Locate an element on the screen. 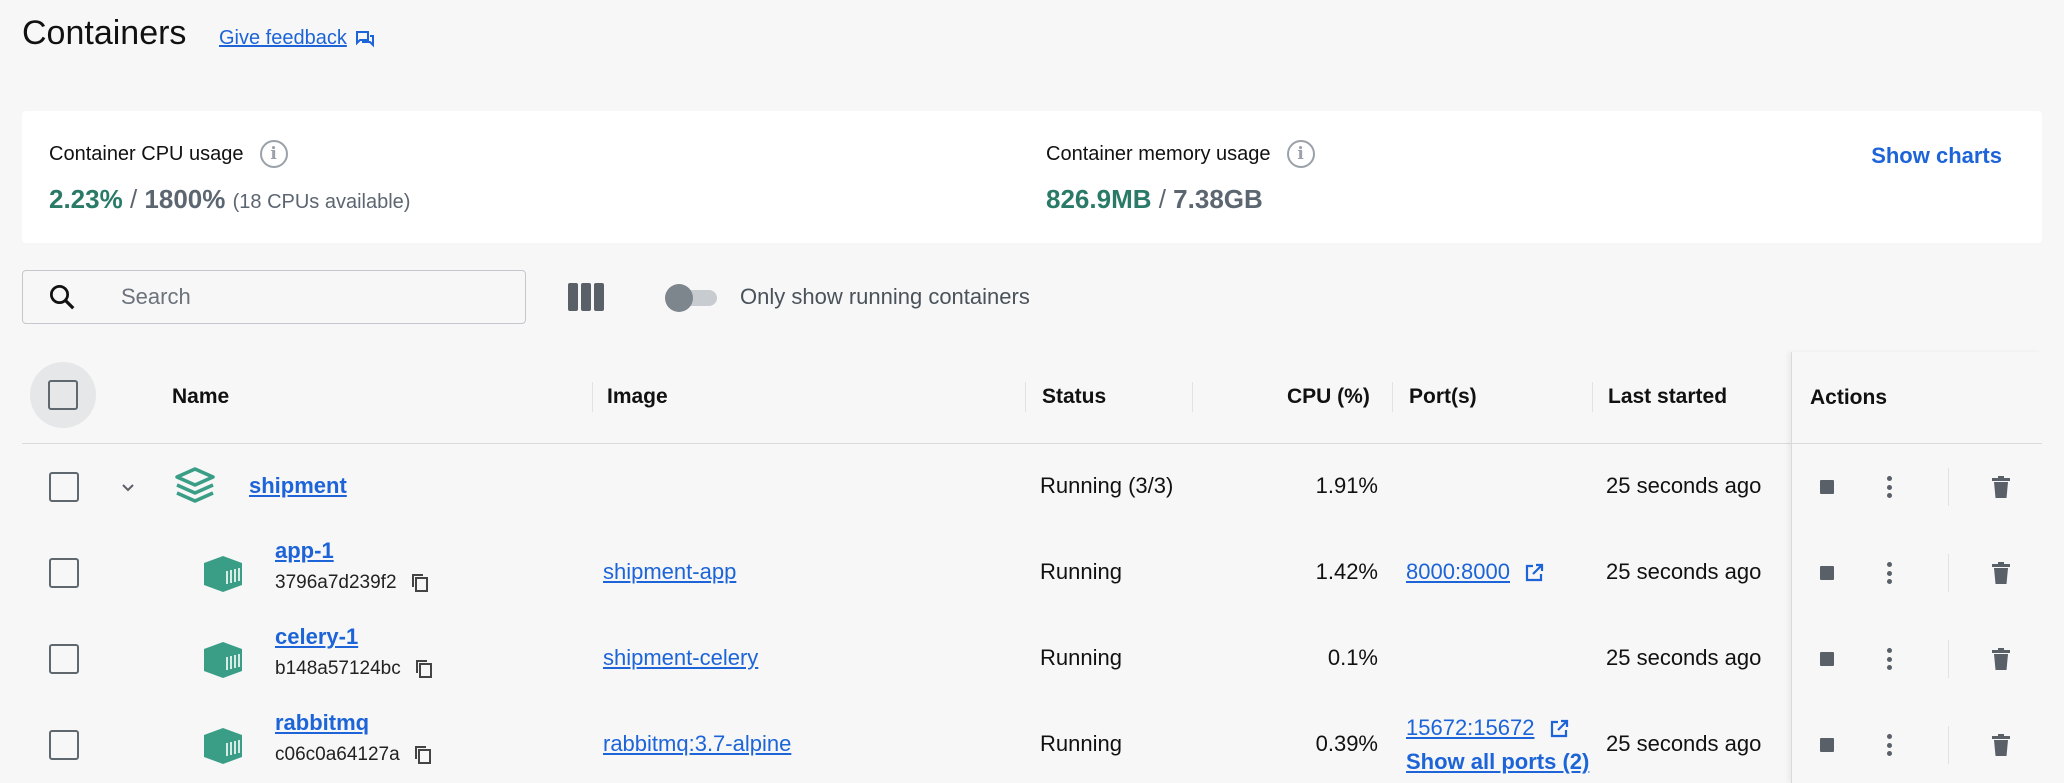 The image size is (2064, 783). page-title: Containers is located at coordinates (104, 33).